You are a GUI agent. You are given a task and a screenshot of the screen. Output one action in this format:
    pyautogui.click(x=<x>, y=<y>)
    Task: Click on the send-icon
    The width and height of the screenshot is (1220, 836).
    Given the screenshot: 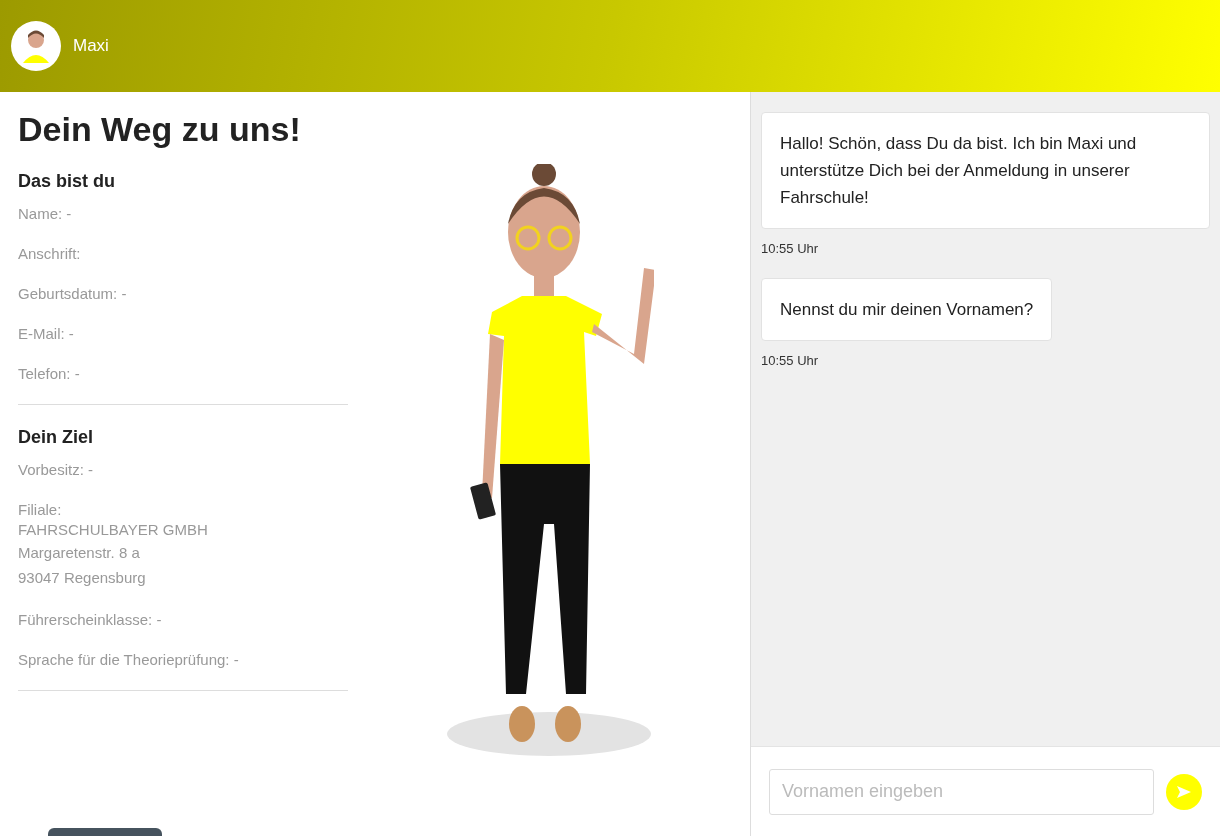 What is the action you would take?
    pyautogui.click(x=1184, y=791)
    